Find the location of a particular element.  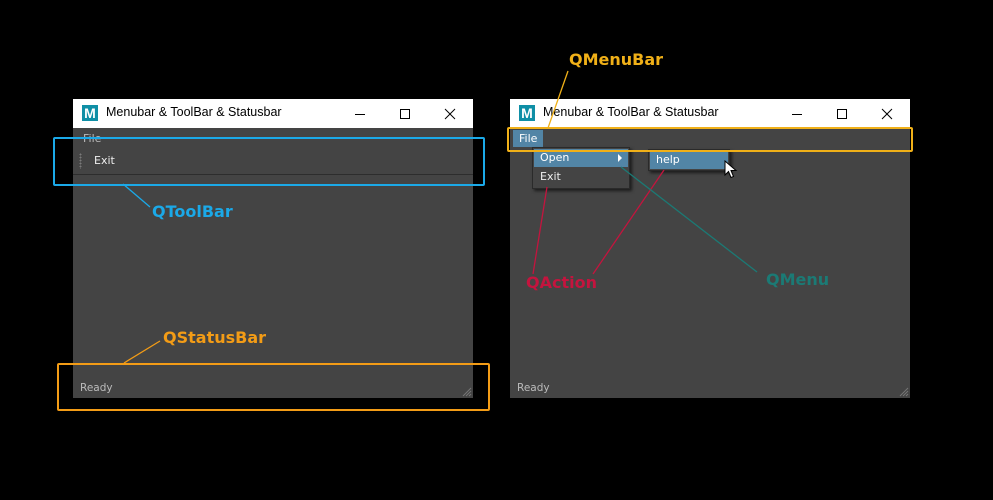

action-leader-help is located at coordinates (628, 222).